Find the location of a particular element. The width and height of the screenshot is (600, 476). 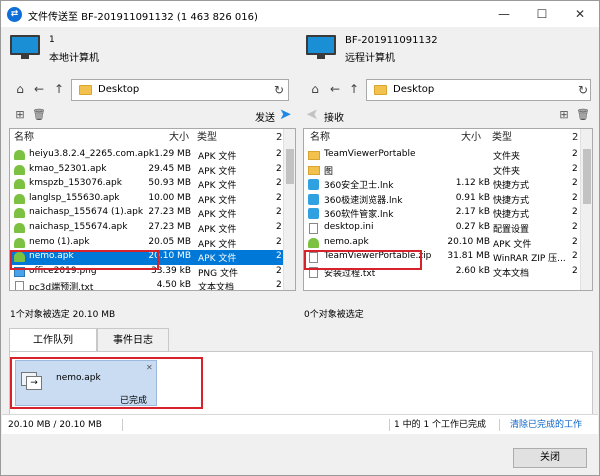

cell-name: kmspzb_153076.apk is located at coordinates (75, 183).